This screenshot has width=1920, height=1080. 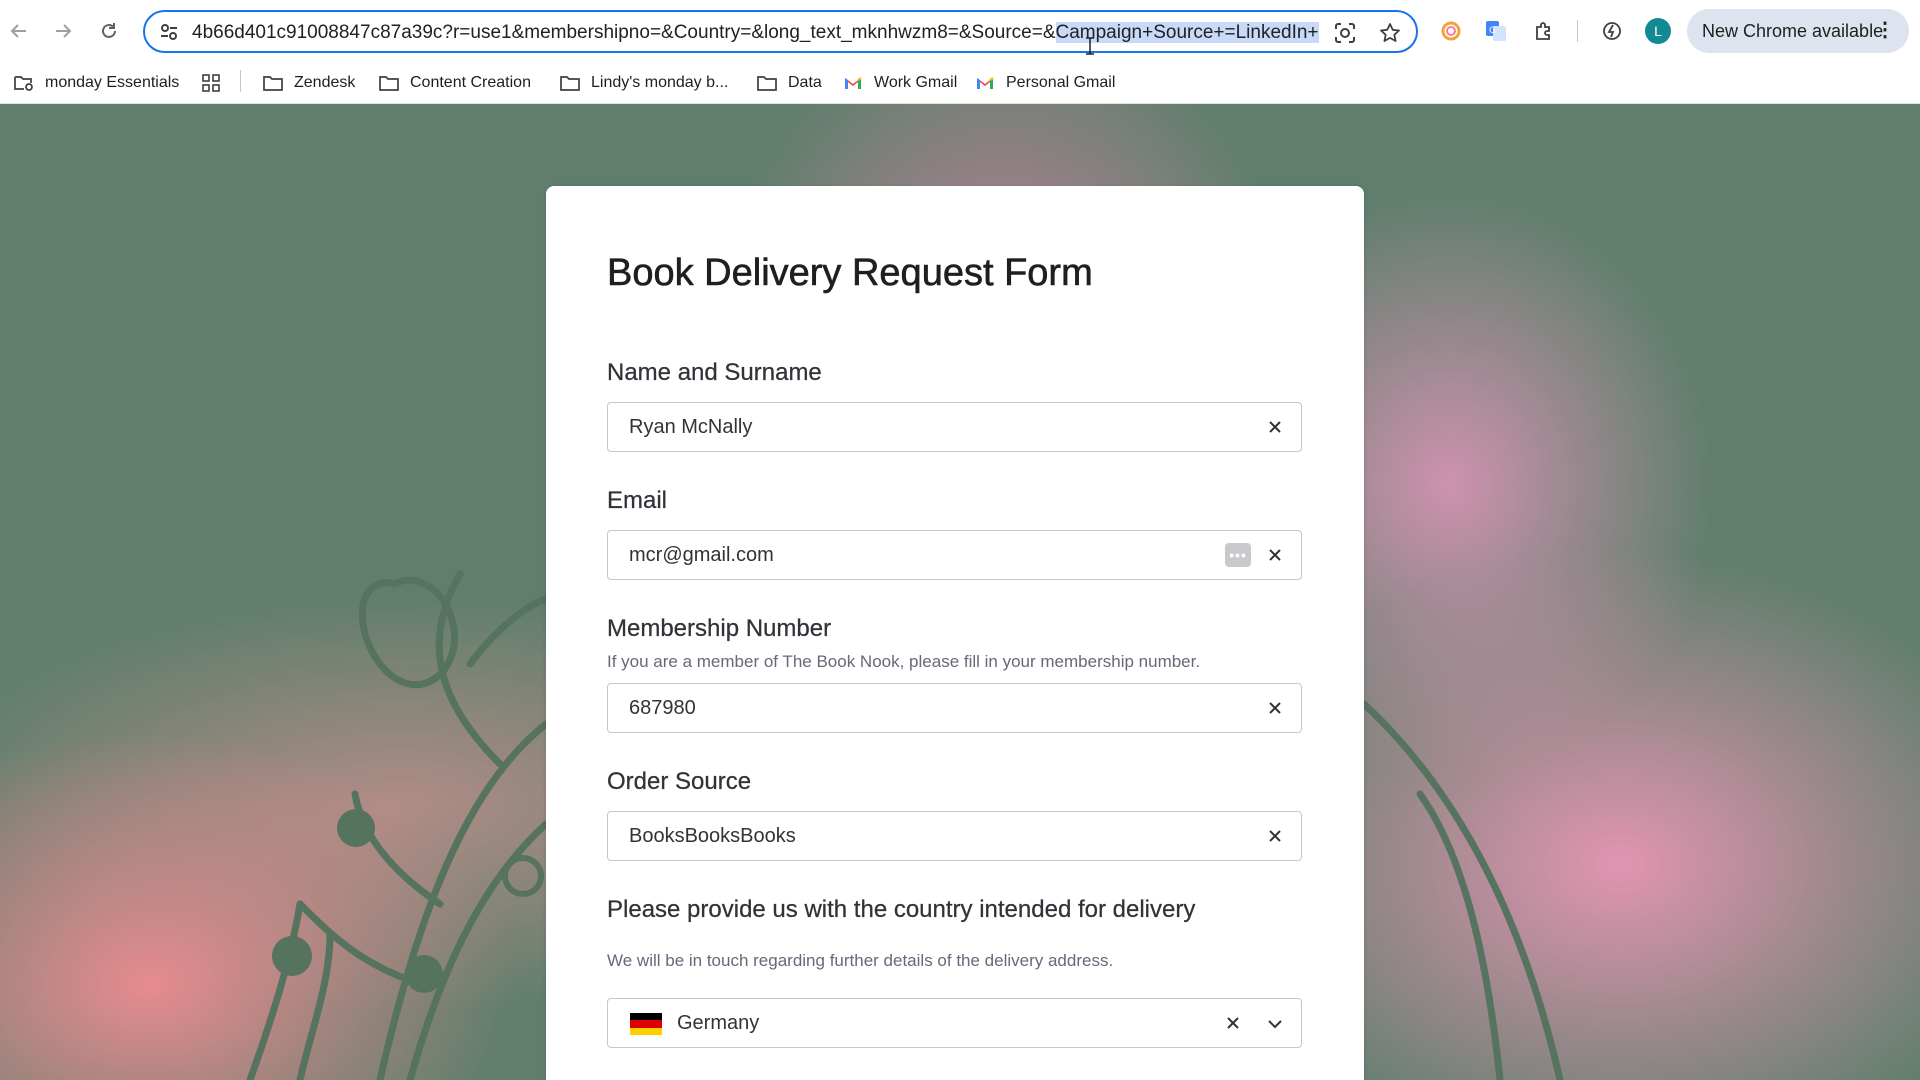 I want to click on puzzle-icon, so click(x=1544, y=31).